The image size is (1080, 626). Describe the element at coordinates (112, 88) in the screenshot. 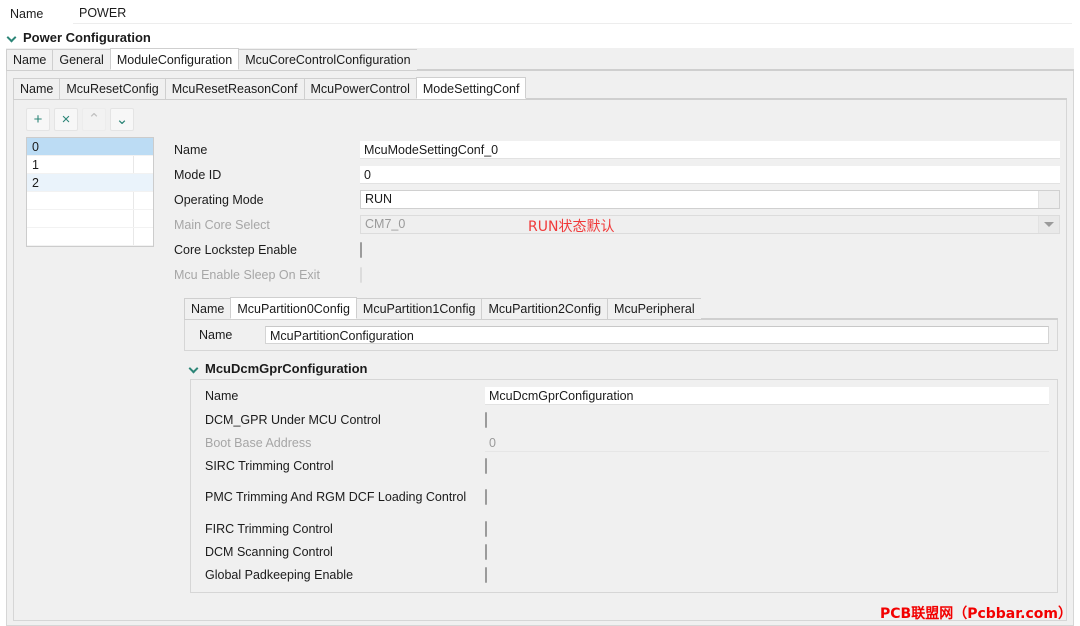

I see `tab-mcuresetconfig: McuResetConfig` at that location.